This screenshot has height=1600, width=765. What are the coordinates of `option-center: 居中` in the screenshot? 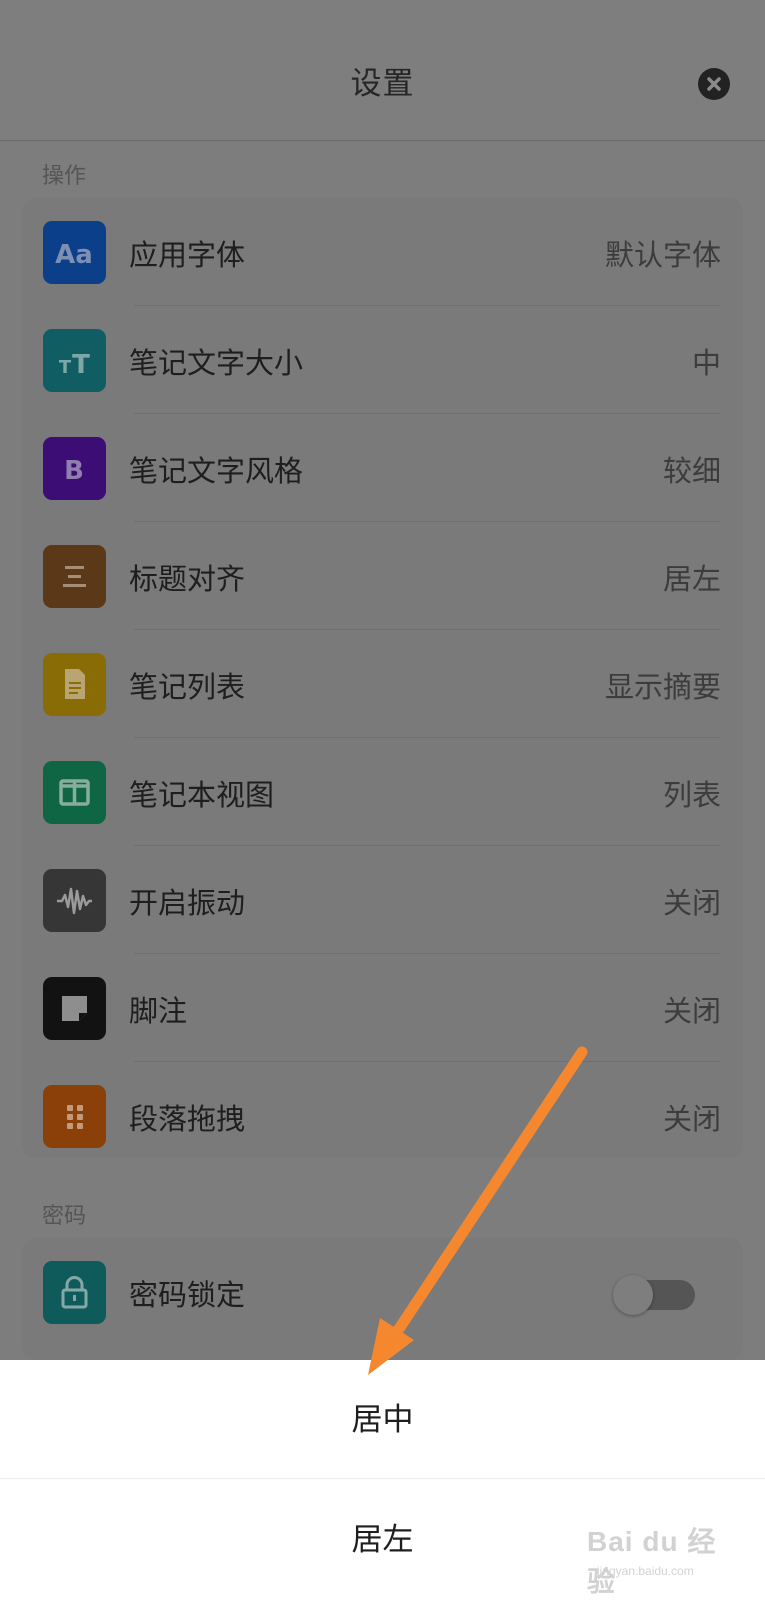 It's located at (382, 1420).